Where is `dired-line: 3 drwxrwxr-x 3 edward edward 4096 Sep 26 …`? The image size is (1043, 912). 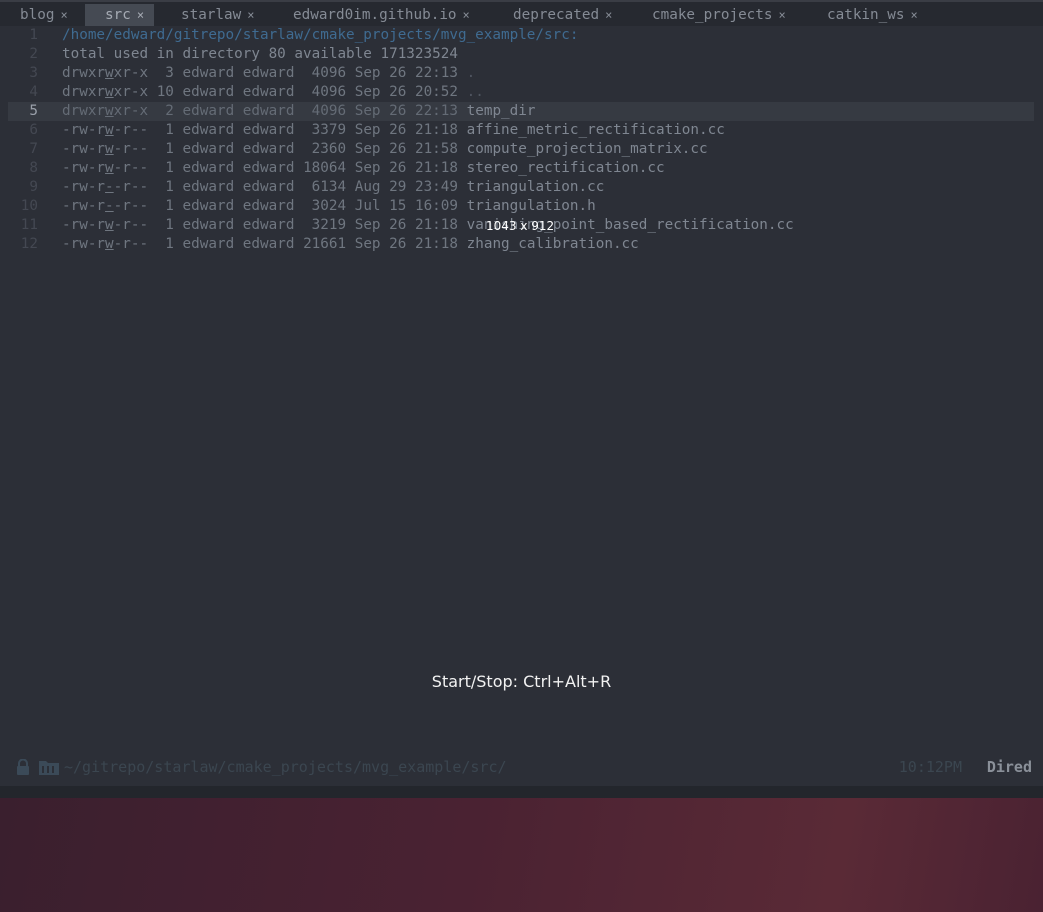
dired-line: 3 drwxrwxr-x 3 edward edward 4096 Sep 26 … is located at coordinates (521, 73).